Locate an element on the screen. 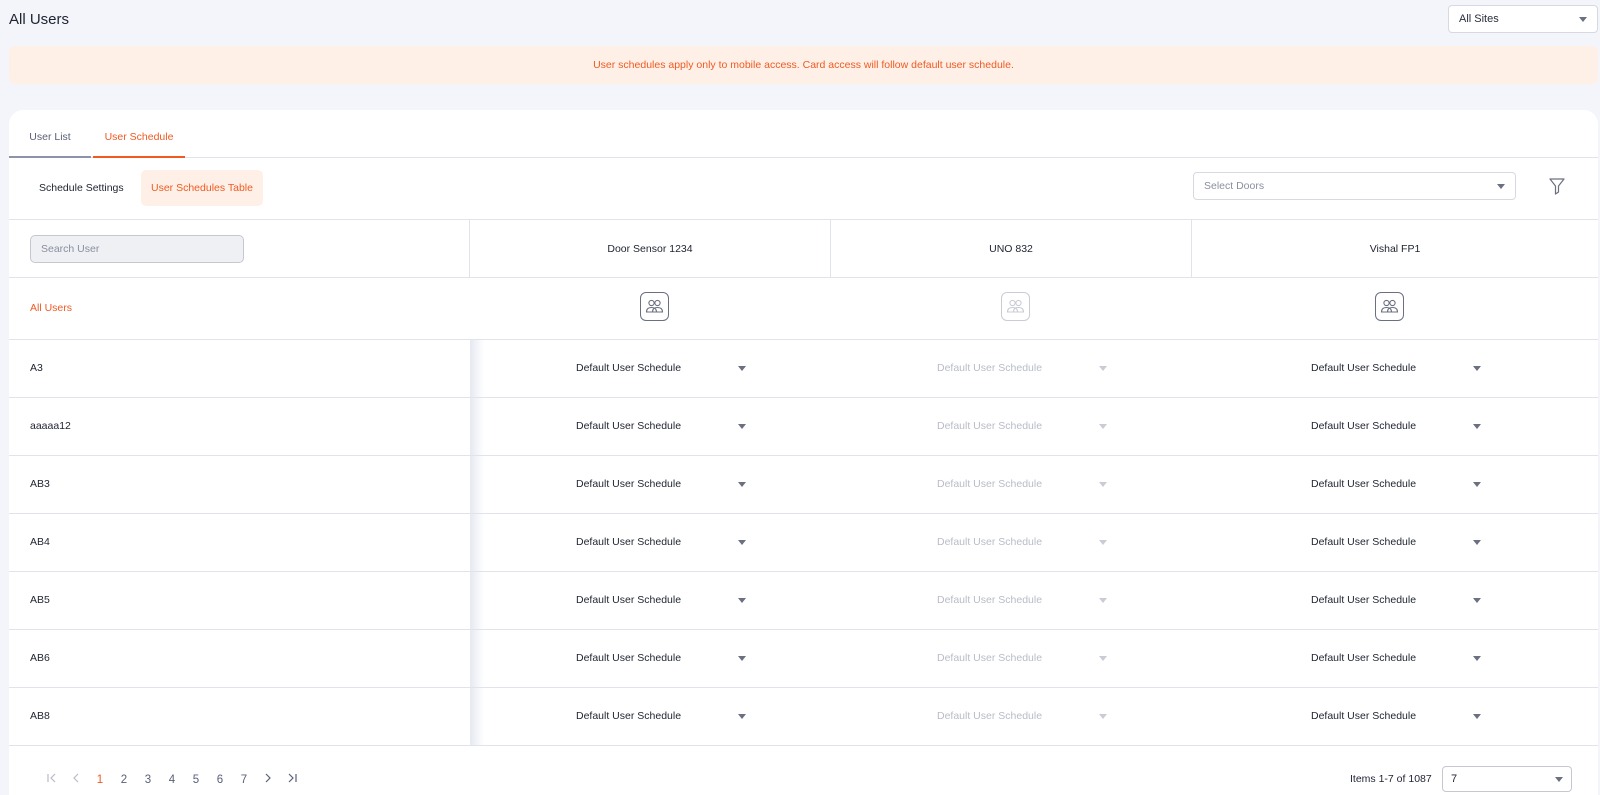  door-column-header: Door Sensor 1234 is located at coordinates (650, 249).